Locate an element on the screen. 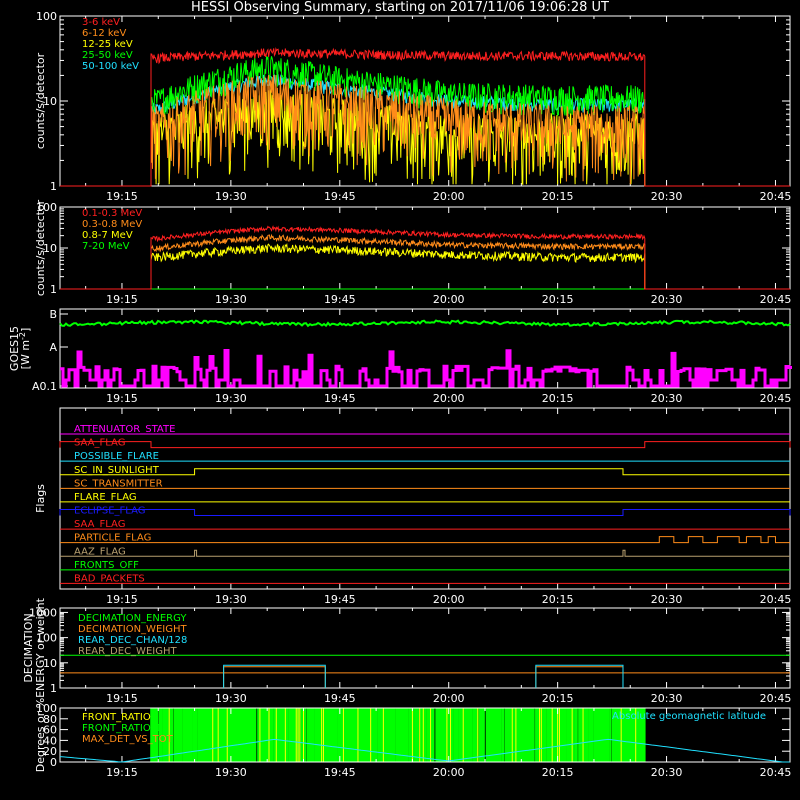 The width and height of the screenshot is (800, 800). flag-line-particle-flag is located at coordinates (425, 540).